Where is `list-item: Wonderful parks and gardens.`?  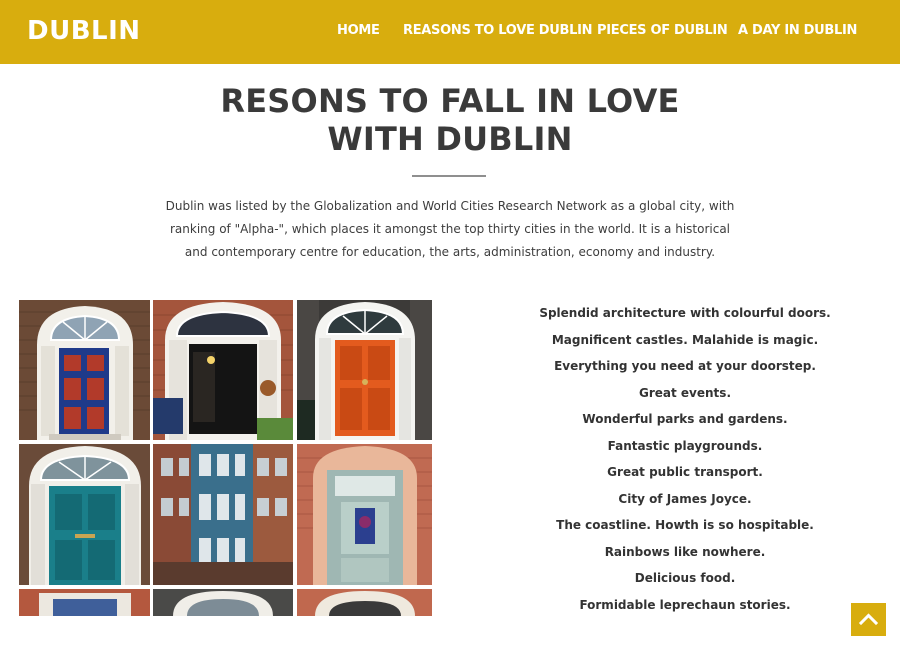 list-item: Wonderful parks and gardens. is located at coordinates (685, 419).